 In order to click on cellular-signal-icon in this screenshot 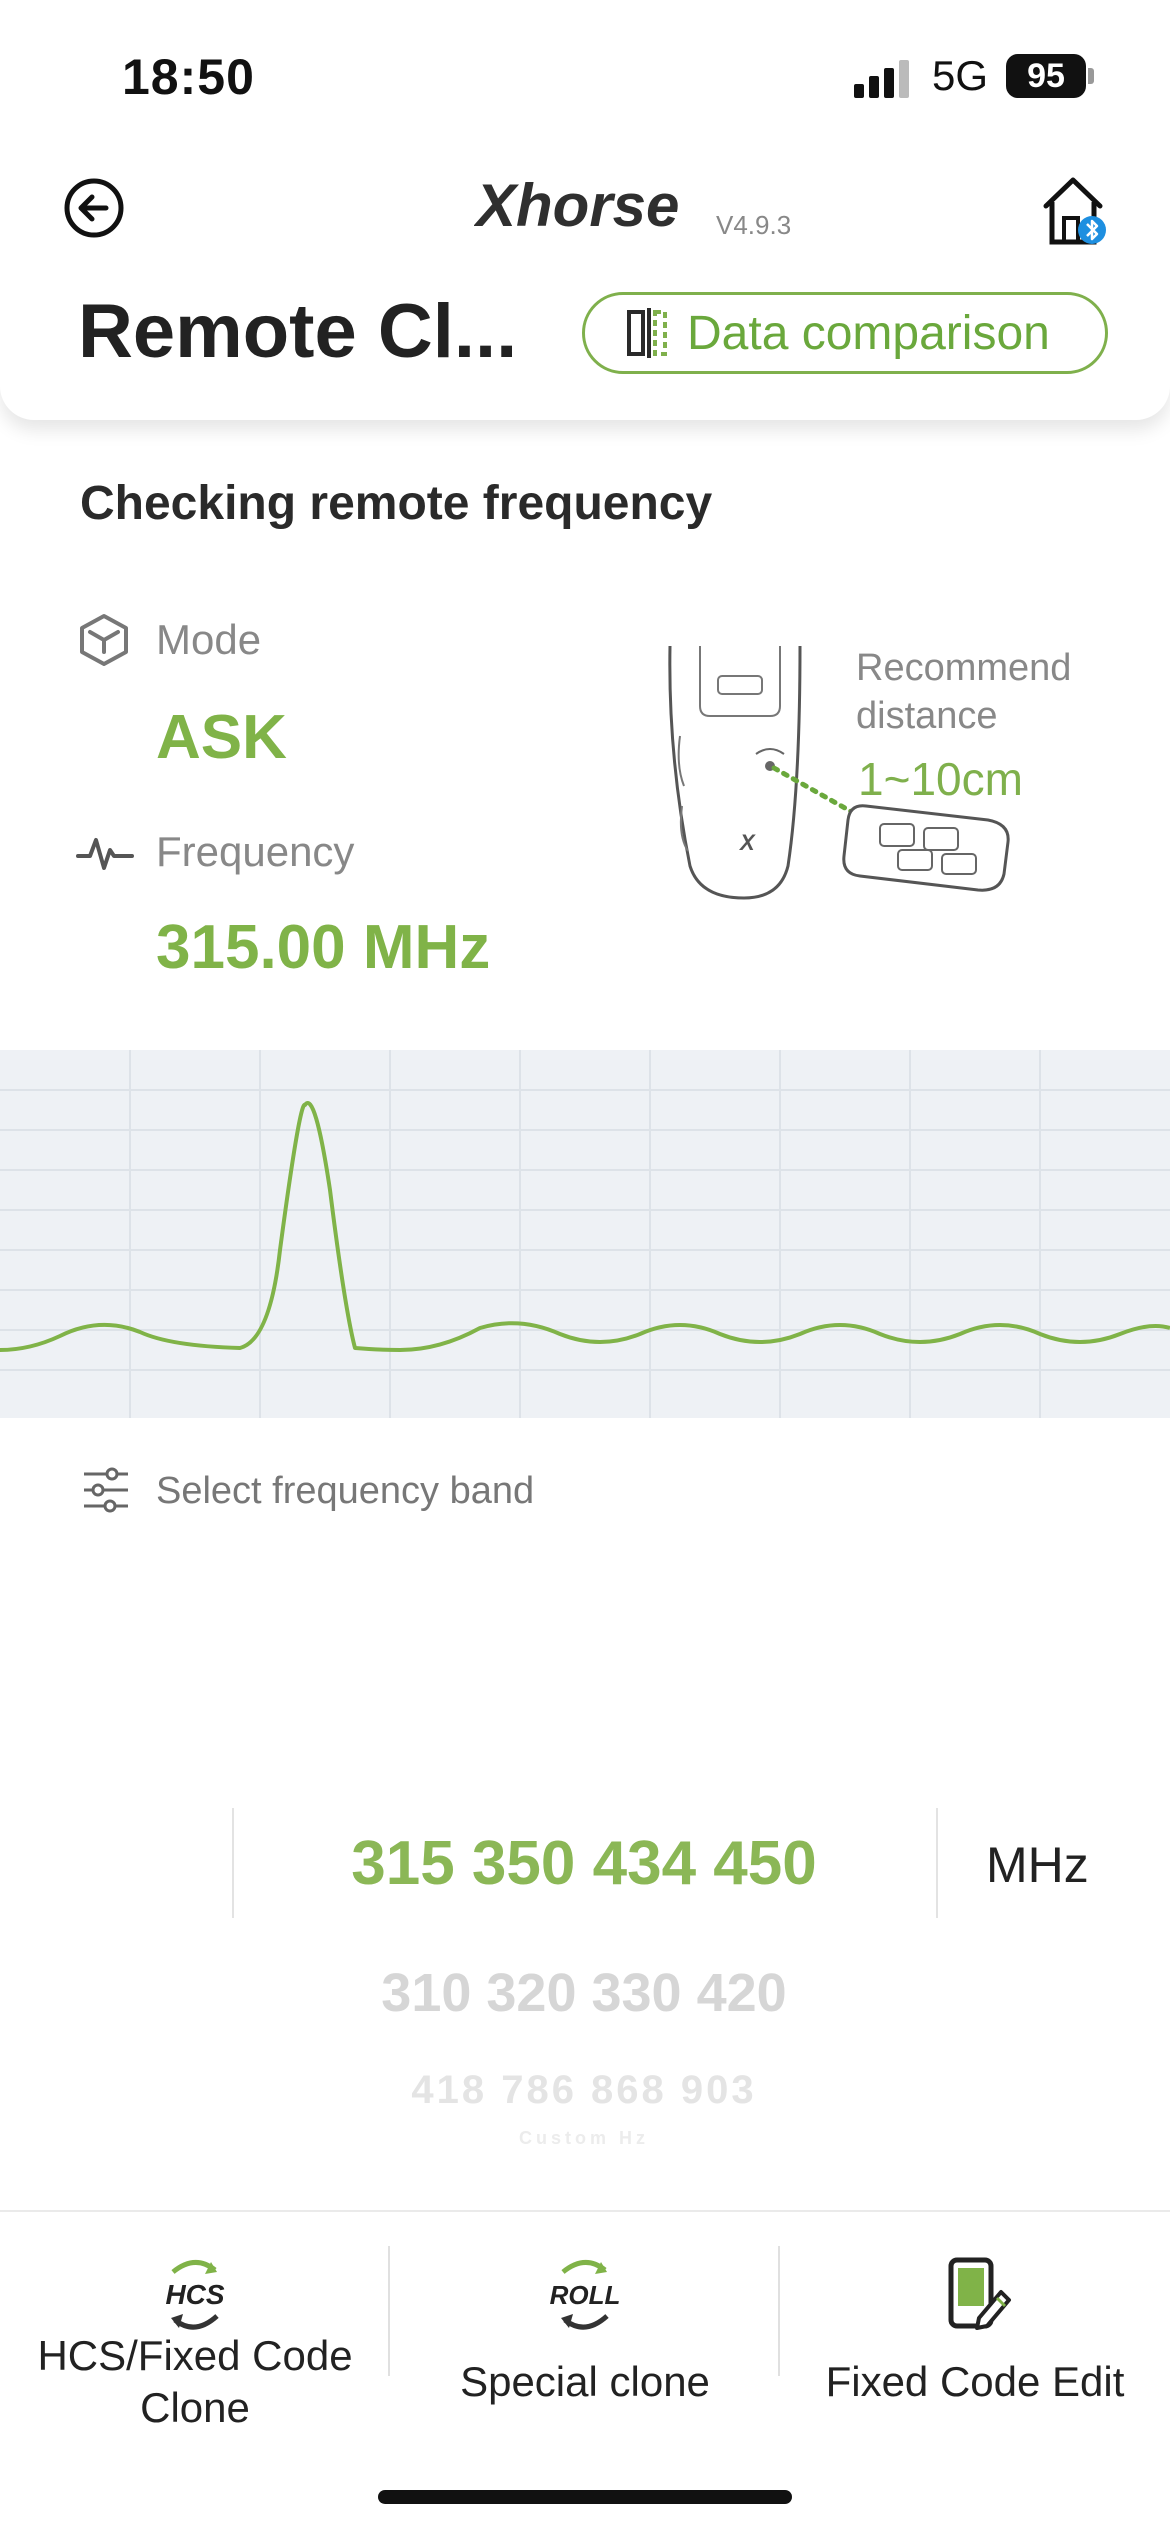, I will do `click(881, 79)`.